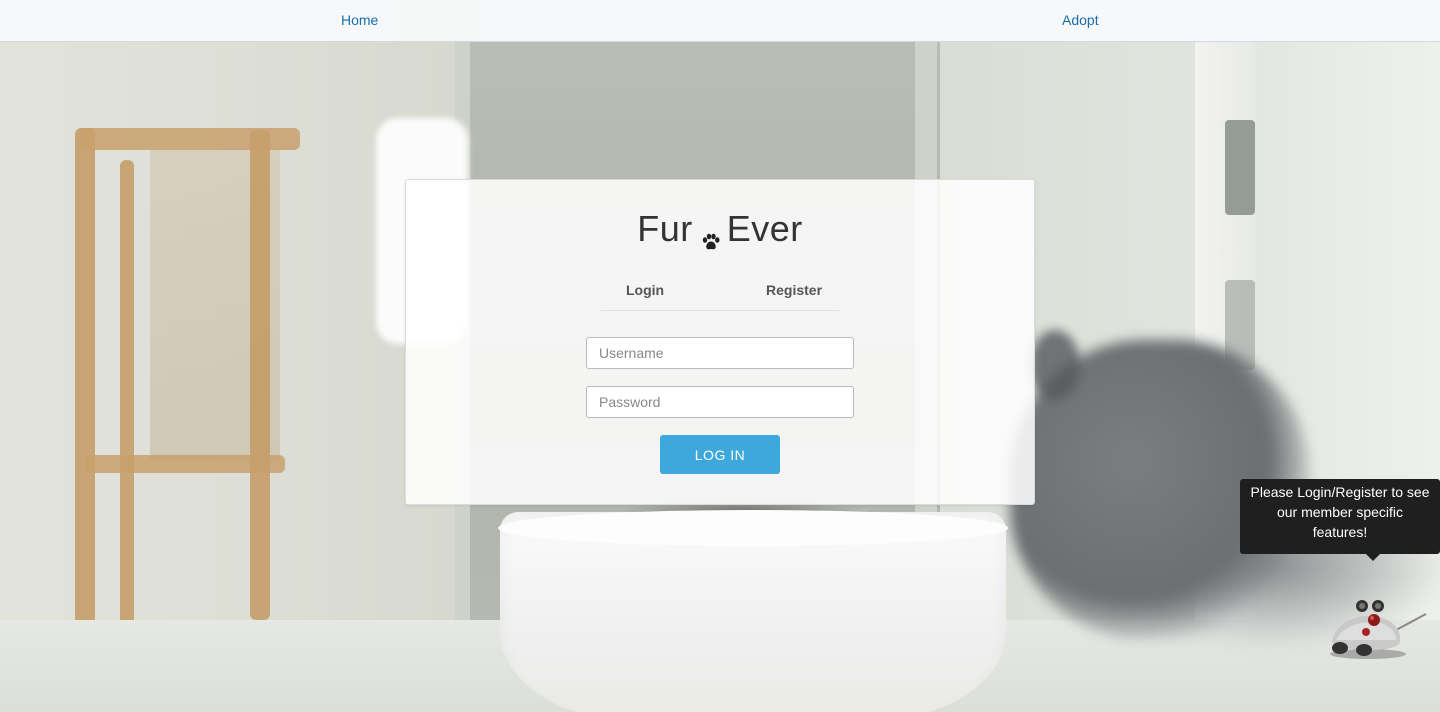  What do you see at coordinates (1373, 557) in the screenshot?
I see `tooltip-arrow` at bounding box center [1373, 557].